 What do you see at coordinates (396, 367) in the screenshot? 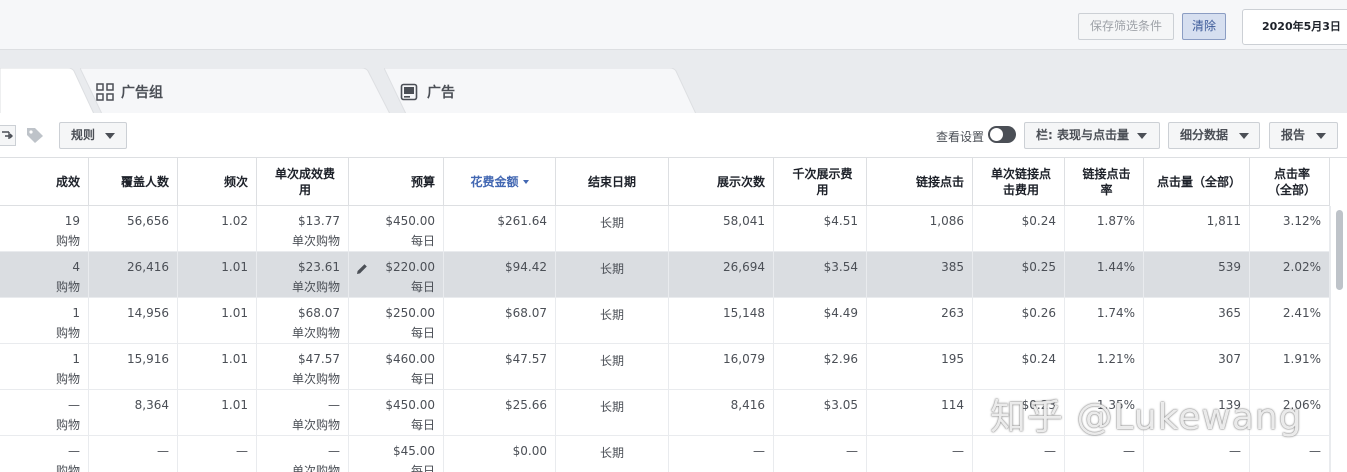
I see `cell-budget: $460.00 每日` at bounding box center [396, 367].